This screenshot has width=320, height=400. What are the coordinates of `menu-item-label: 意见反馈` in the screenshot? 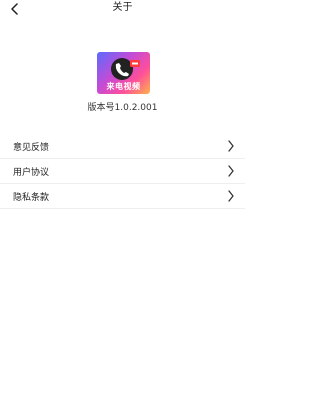 It's located at (31, 147).